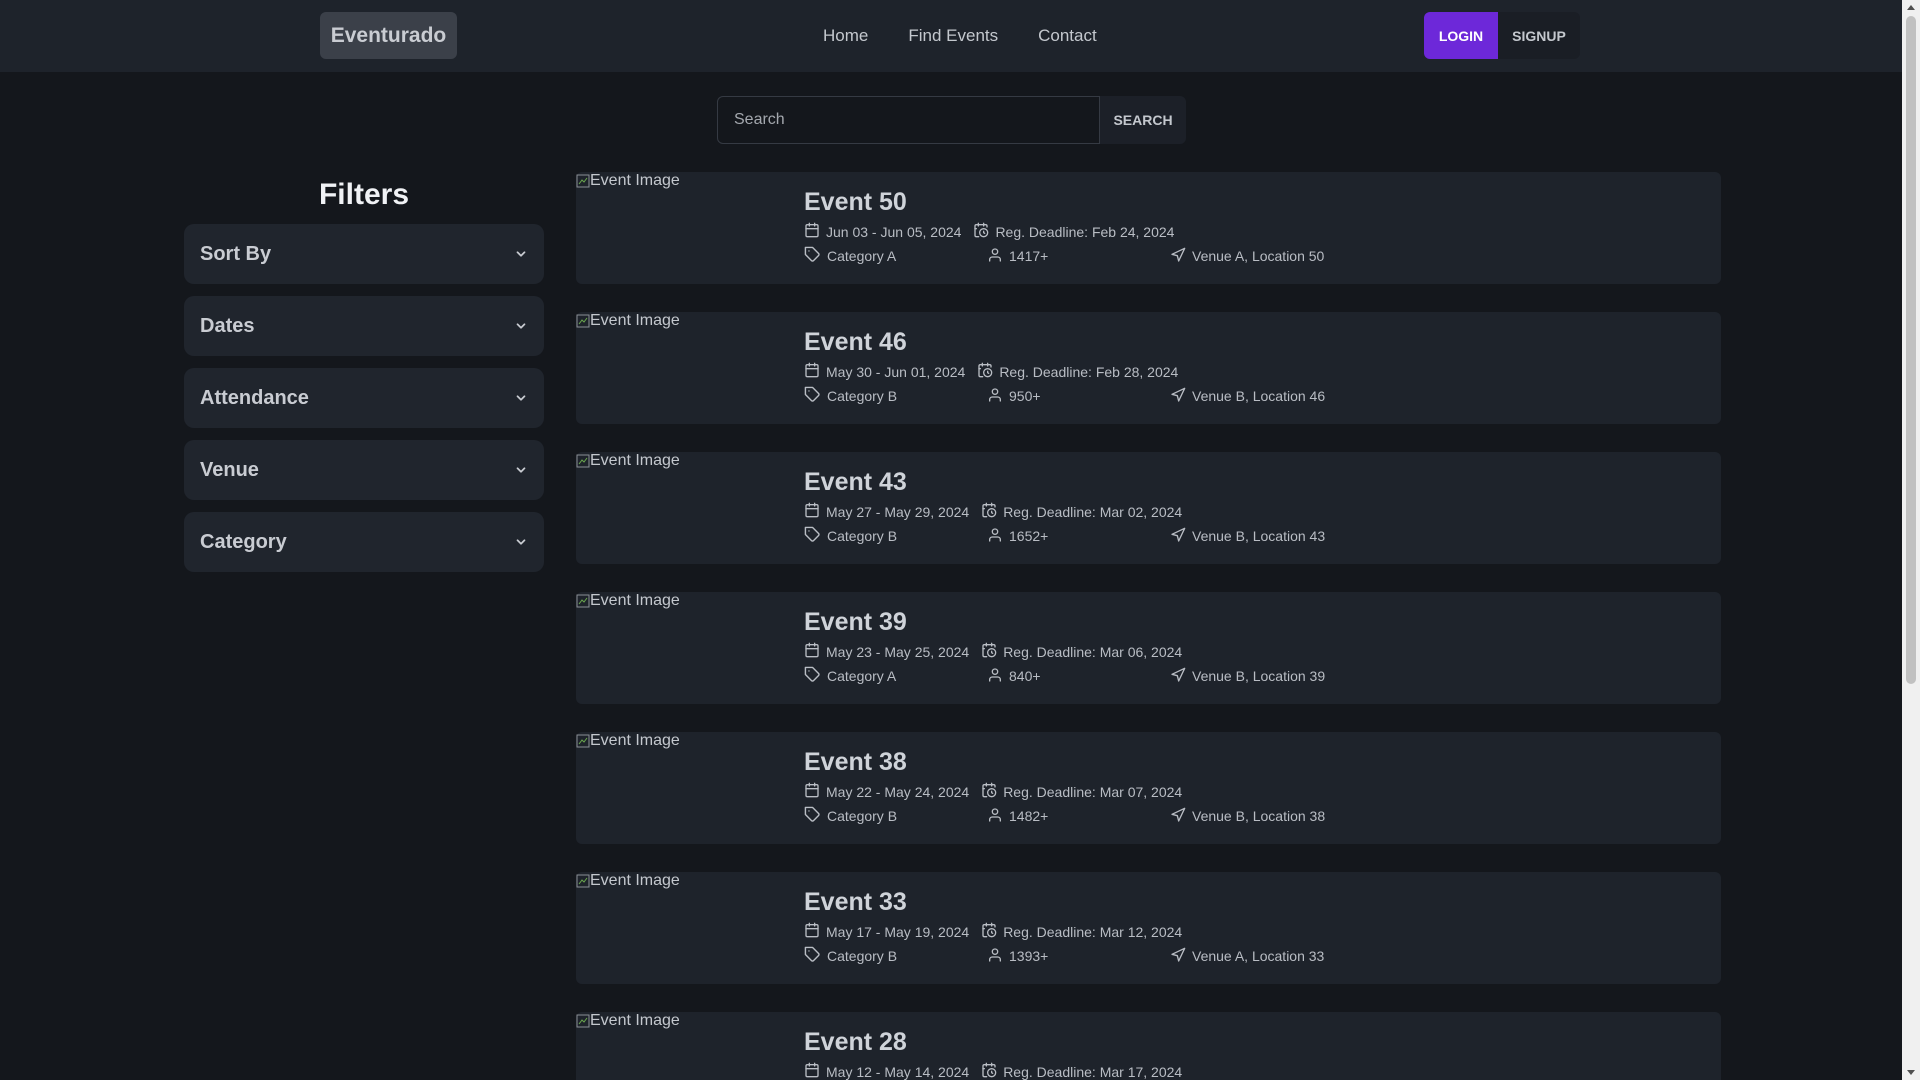 Image resolution: width=1920 pixels, height=1080 pixels. I want to click on event-title: Event 39, so click(855, 622).